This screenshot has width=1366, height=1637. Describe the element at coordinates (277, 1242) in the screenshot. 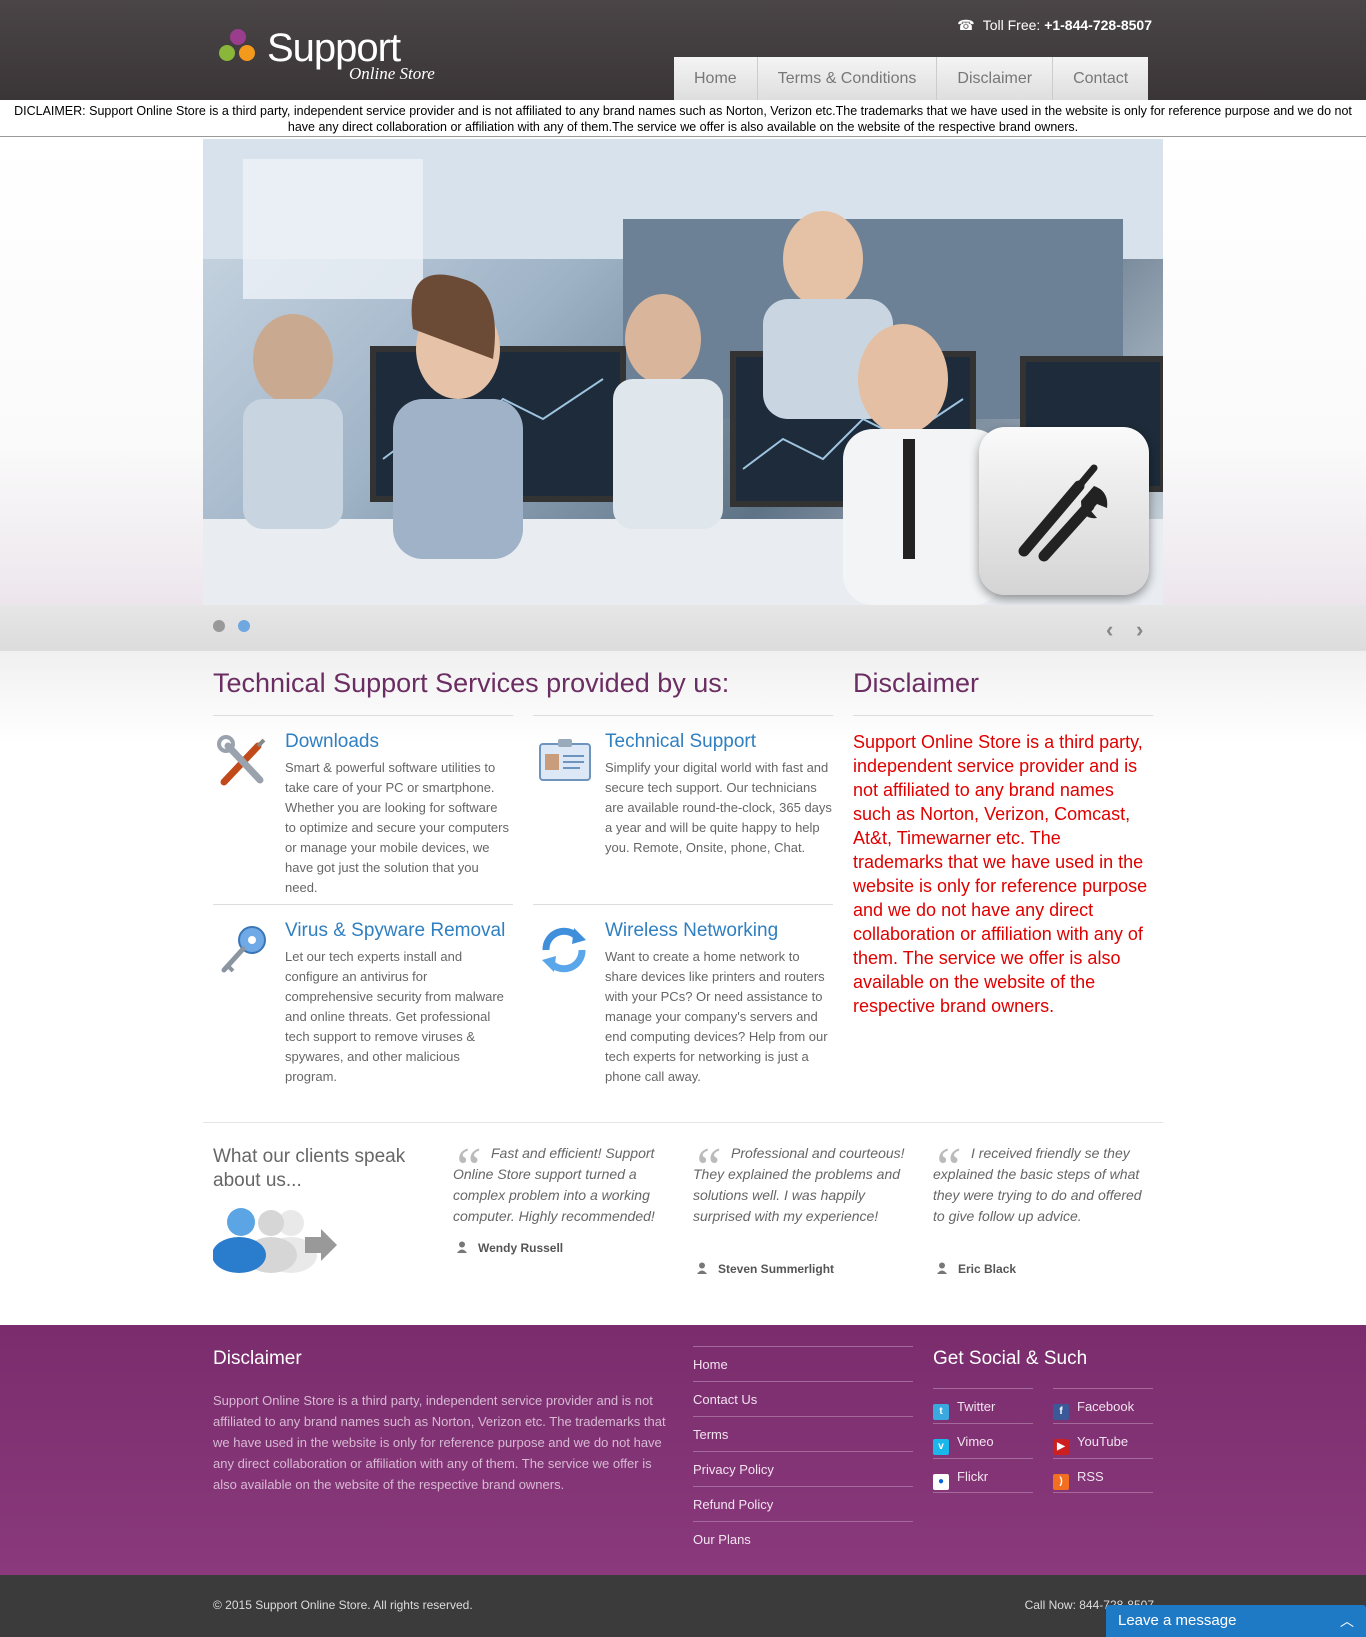

I see `clients-group-icon` at that location.